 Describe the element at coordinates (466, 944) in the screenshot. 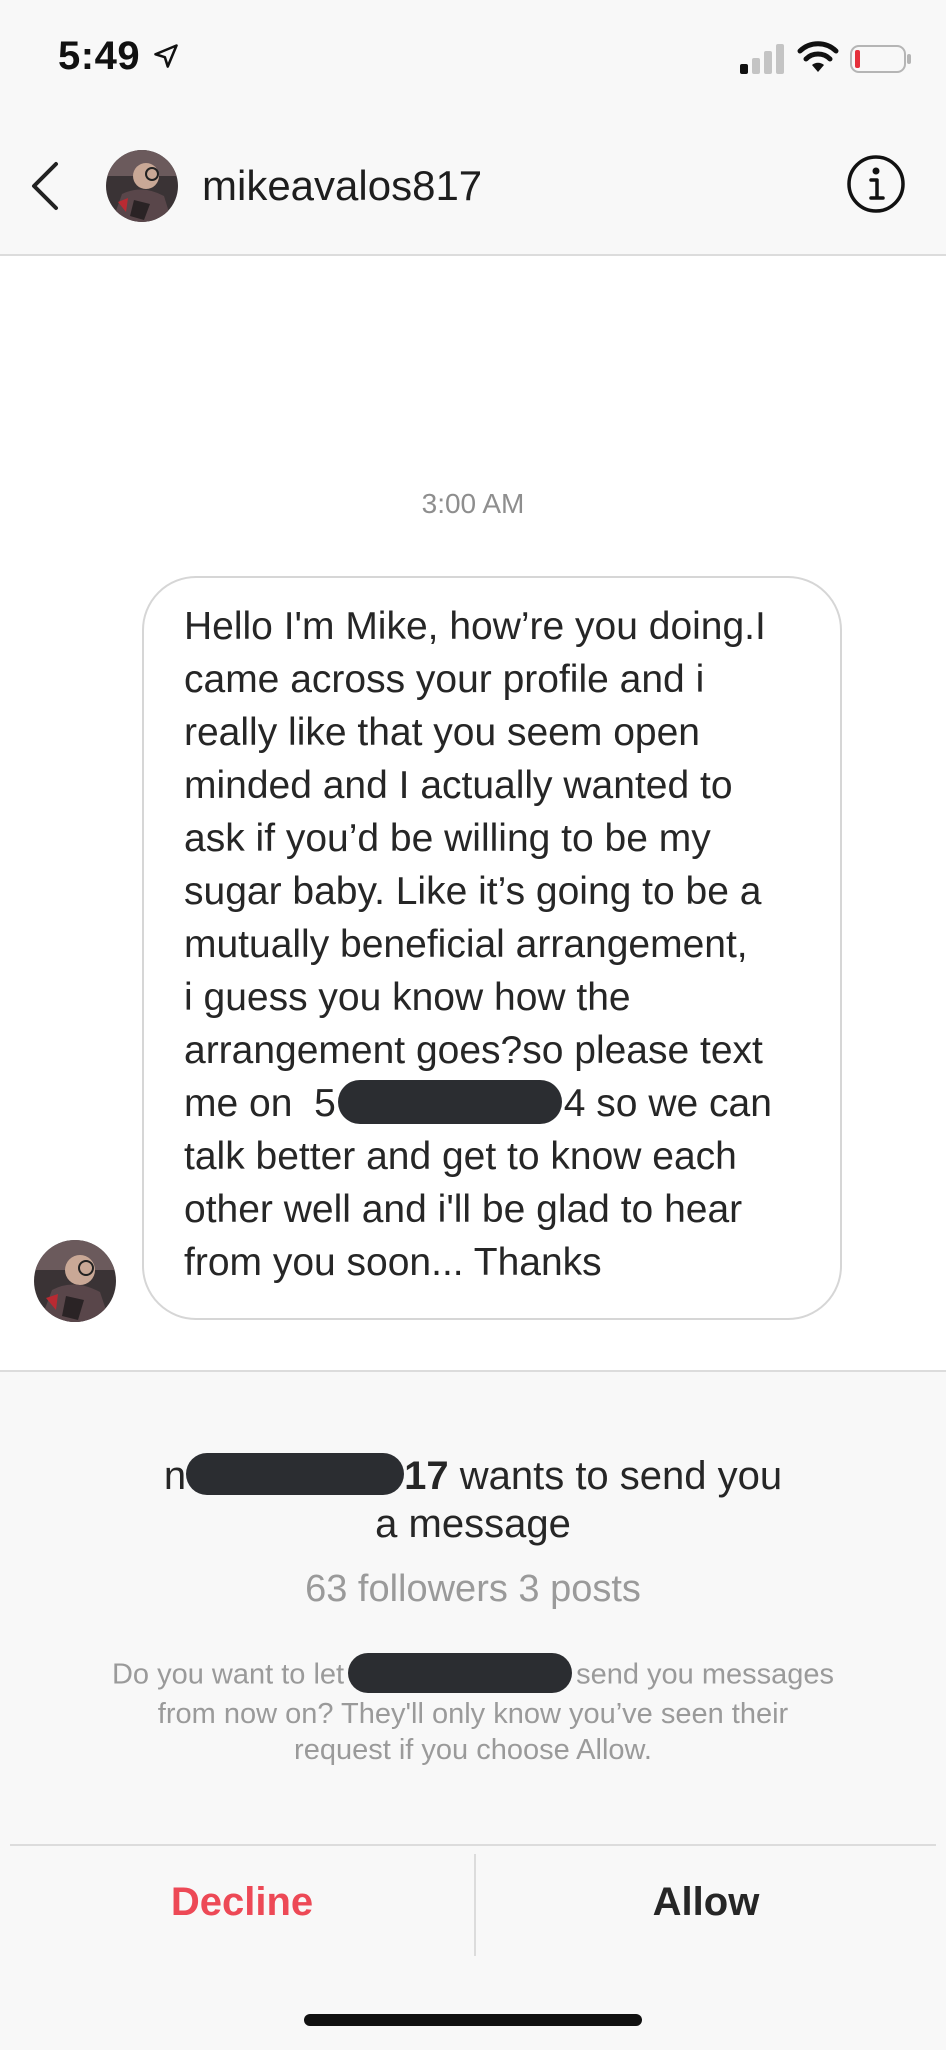

I see `message-line: mutually beneficial arrangement,` at that location.